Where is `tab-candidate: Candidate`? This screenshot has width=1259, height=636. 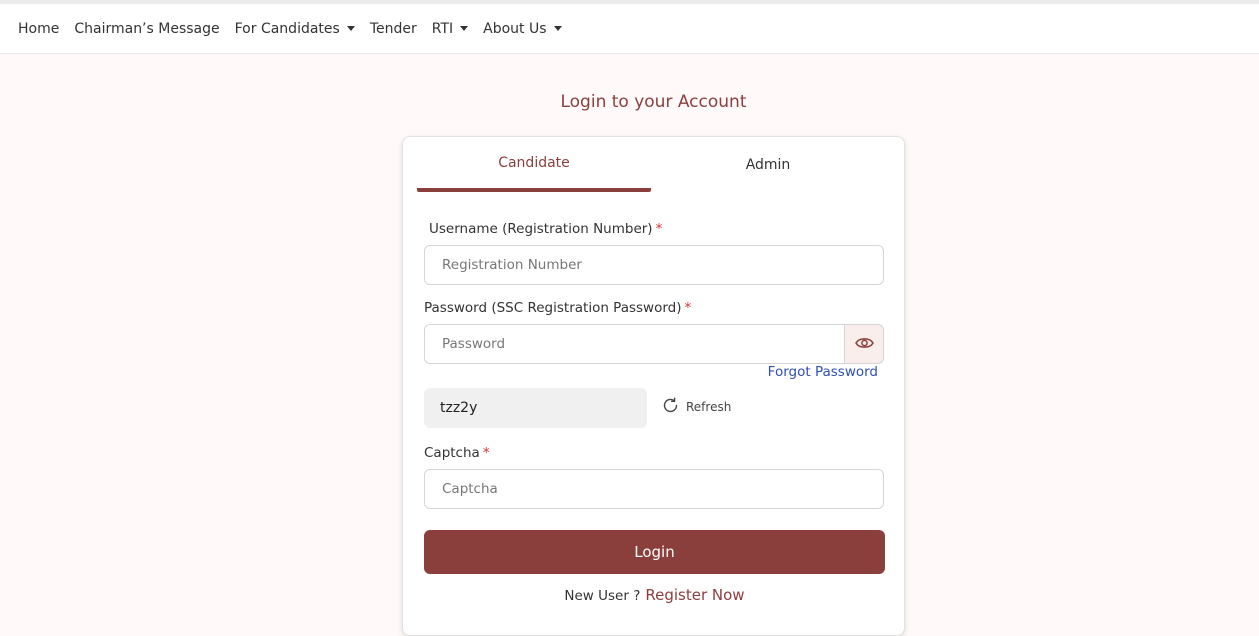 tab-candidate: Candidate is located at coordinates (534, 164).